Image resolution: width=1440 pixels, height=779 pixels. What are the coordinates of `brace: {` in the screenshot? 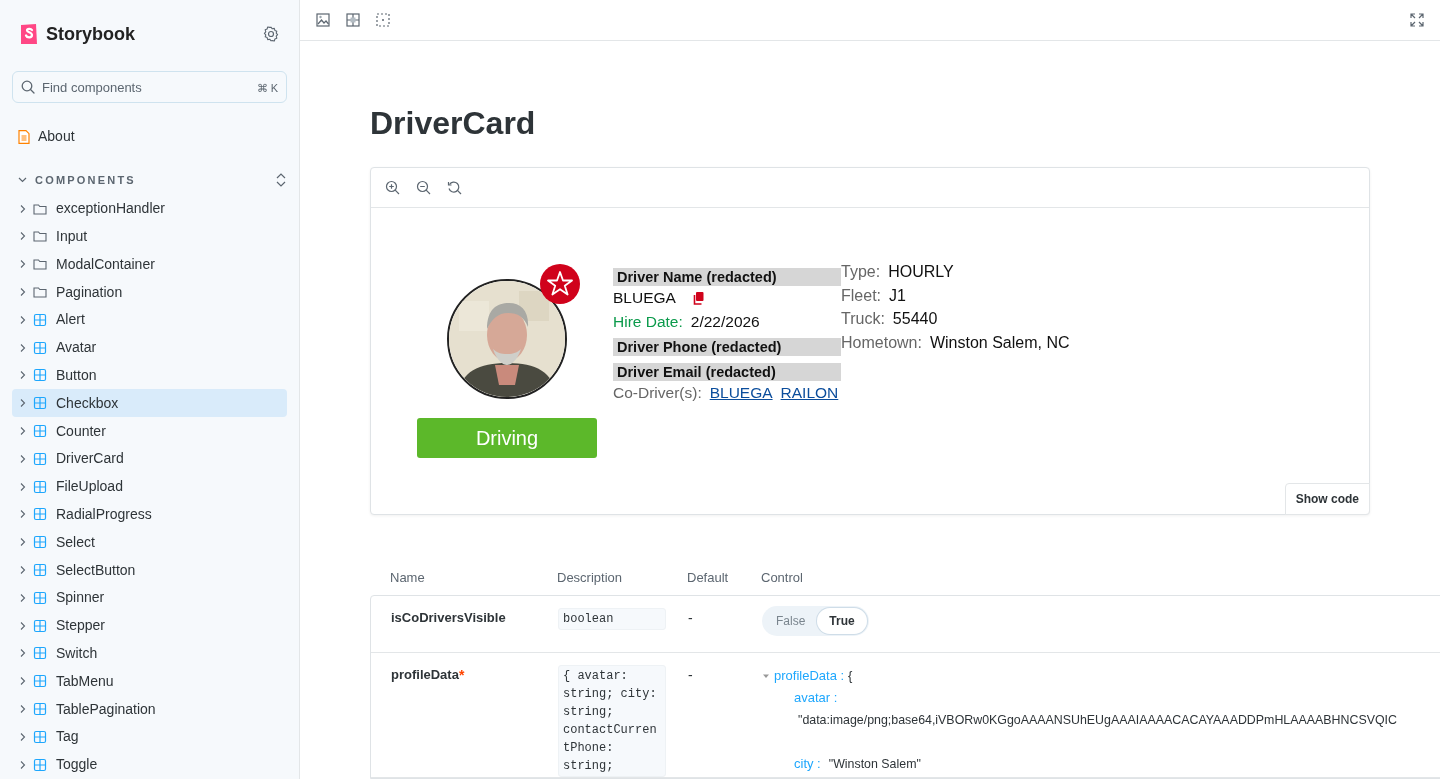 It's located at (850, 676).